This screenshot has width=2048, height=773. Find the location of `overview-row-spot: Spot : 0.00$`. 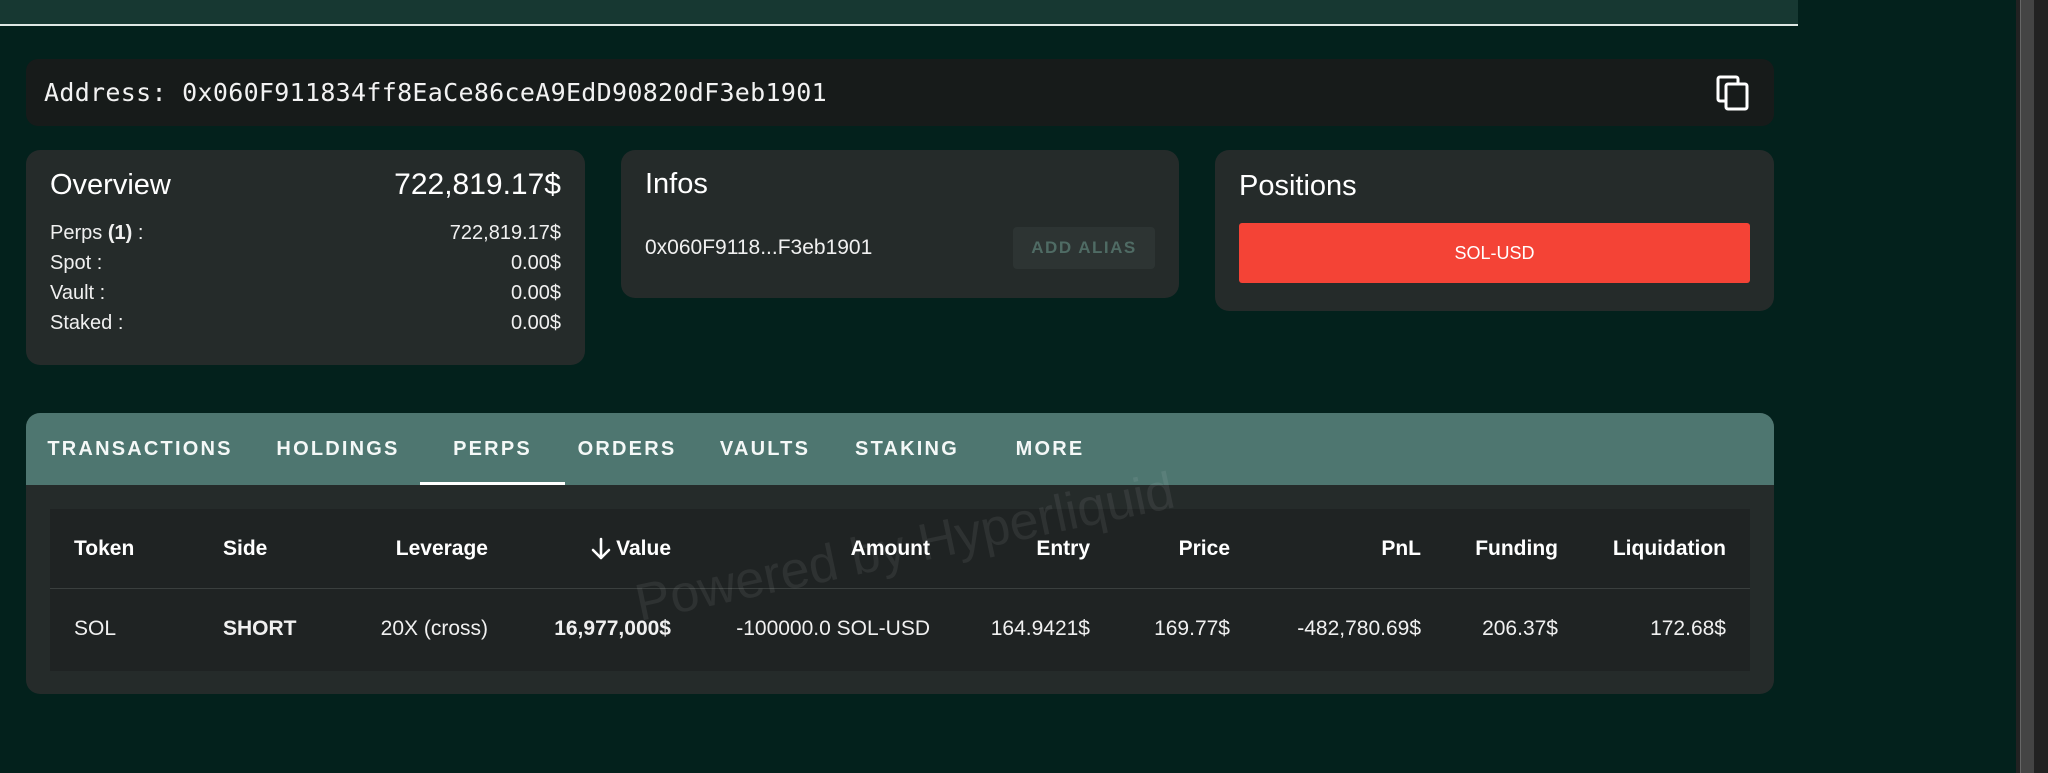

overview-row-spot: Spot : 0.00$ is located at coordinates (305, 263).